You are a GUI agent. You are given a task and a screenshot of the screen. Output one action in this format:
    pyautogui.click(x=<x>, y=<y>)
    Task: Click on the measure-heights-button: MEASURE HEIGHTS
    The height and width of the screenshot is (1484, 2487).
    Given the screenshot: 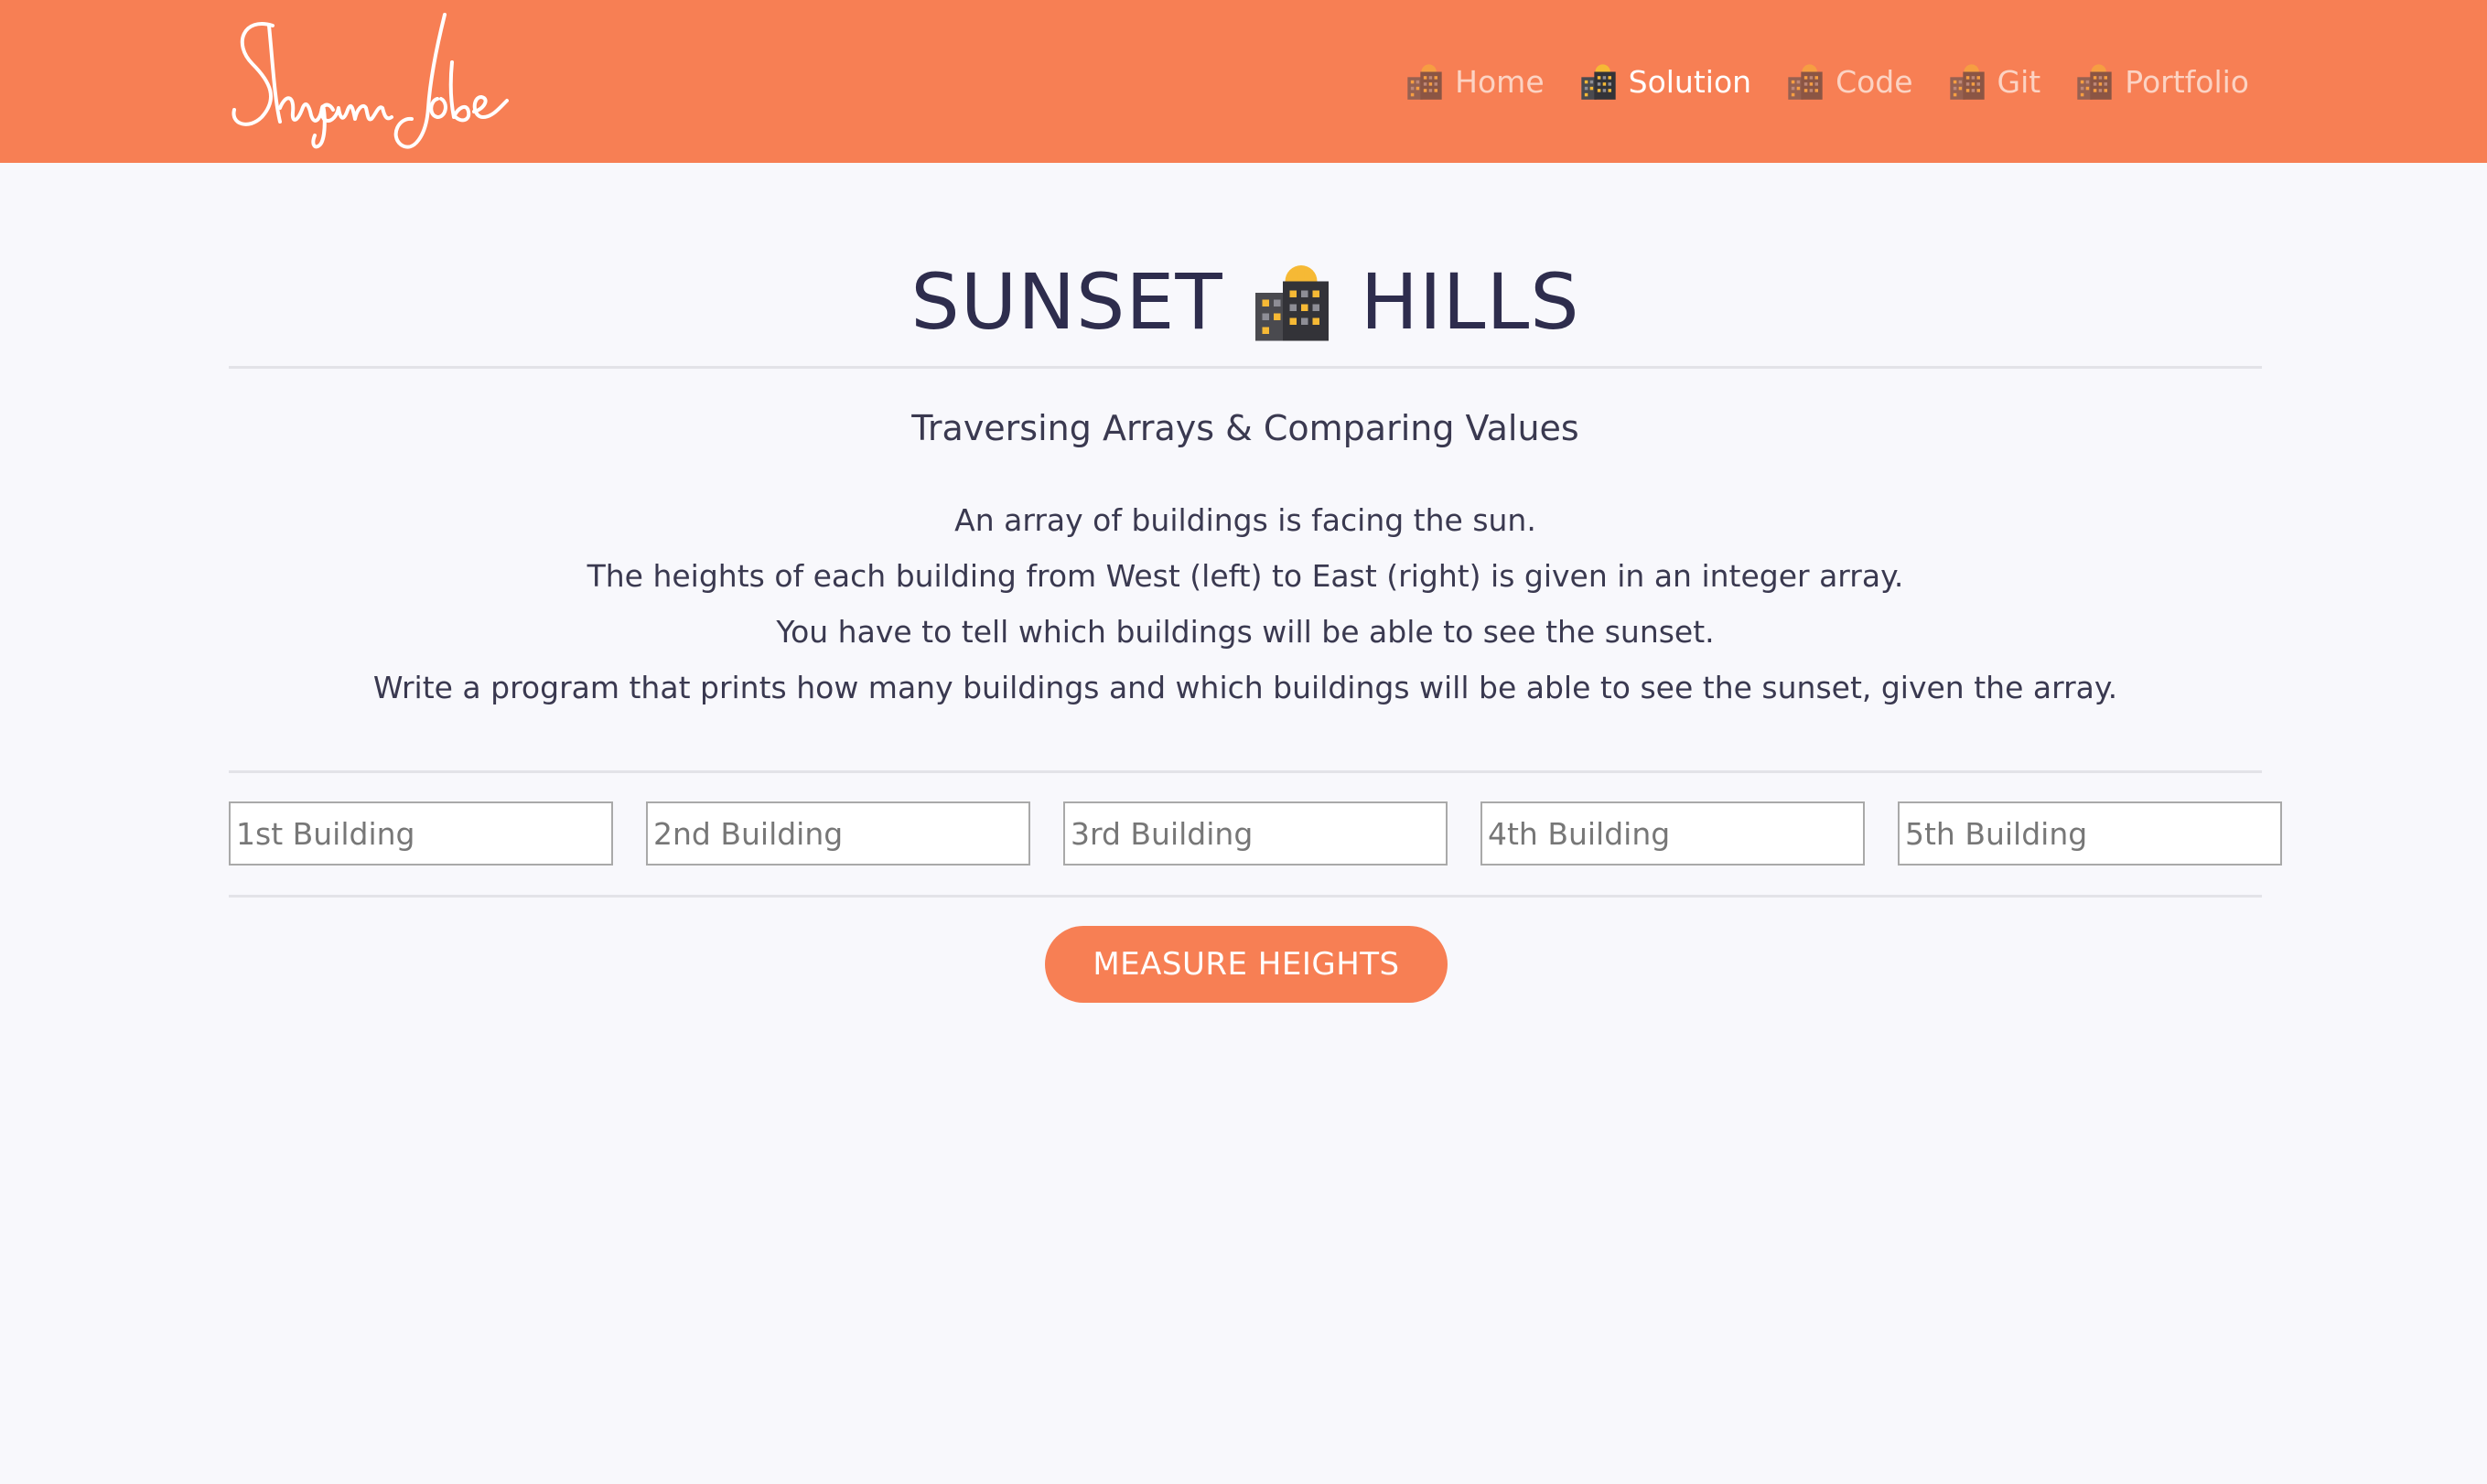 What is the action you would take?
    pyautogui.click(x=1246, y=964)
    